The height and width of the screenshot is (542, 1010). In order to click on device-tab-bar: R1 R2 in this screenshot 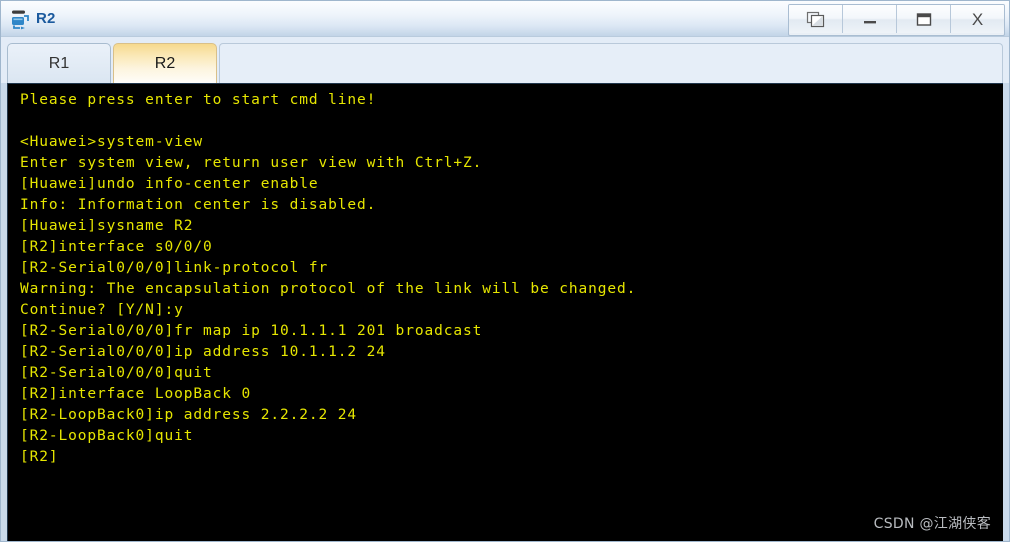, I will do `click(505, 60)`.